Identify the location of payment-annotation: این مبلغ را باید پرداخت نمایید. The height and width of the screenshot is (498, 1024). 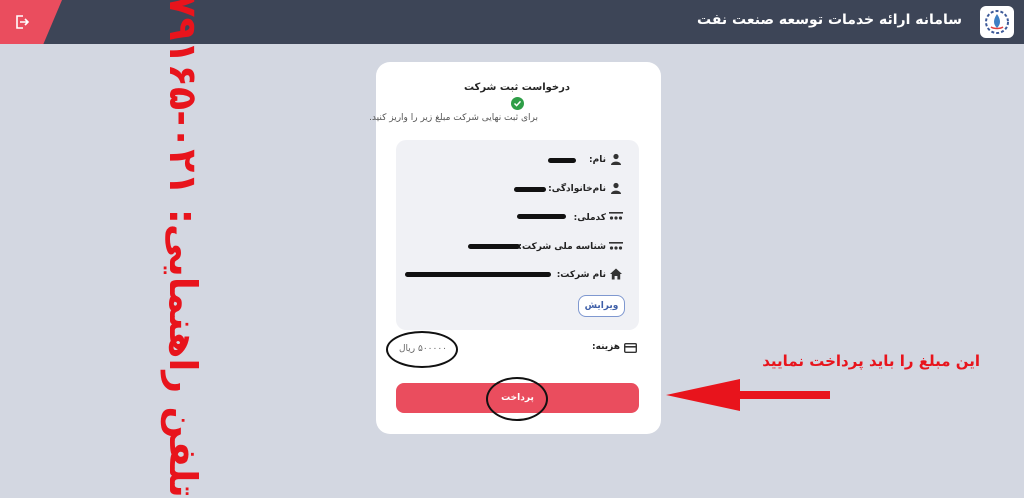
(871, 361).